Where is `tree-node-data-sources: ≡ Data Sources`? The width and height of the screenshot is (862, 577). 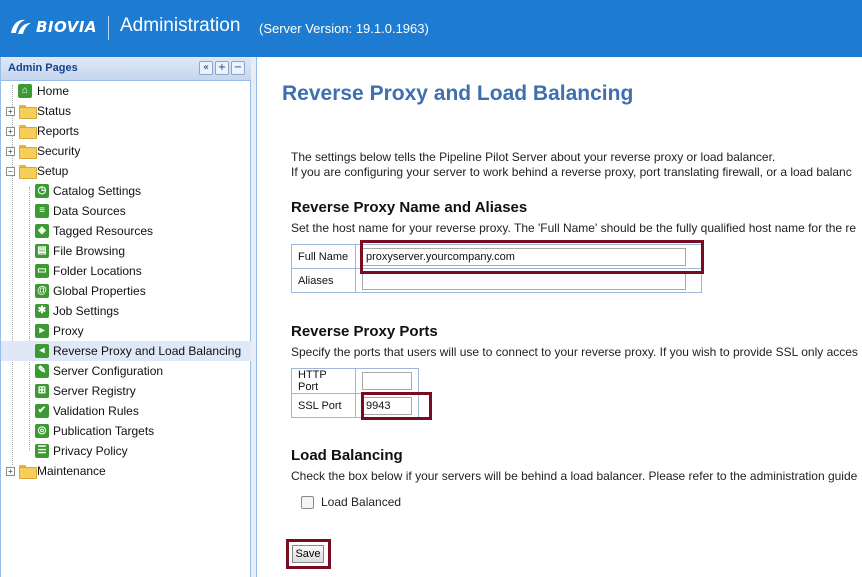
tree-node-data-sources: ≡ Data Sources is located at coordinates (126, 211).